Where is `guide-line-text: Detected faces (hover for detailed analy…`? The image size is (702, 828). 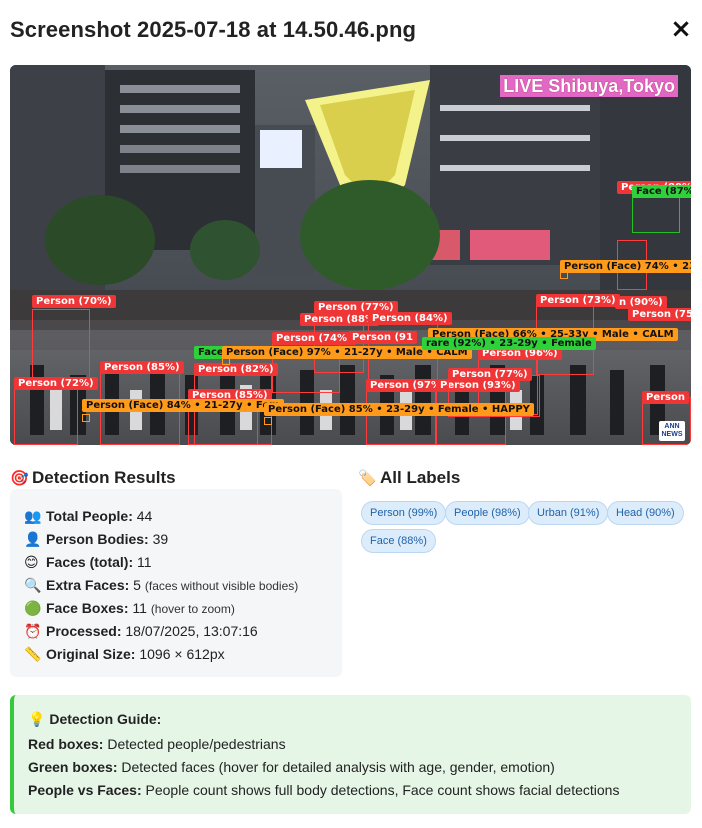 guide-line-text: Detected faces (hover for detailed analy… is located at coordinates (338, 767).